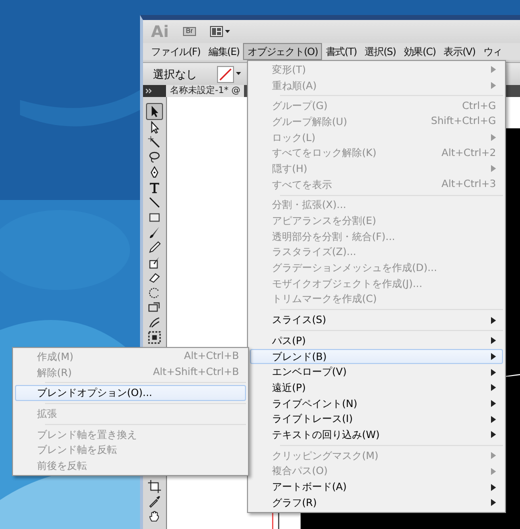 The width and height of the screenshot is (520, 529). I want to click on eraser-icon, so click(154, 277).